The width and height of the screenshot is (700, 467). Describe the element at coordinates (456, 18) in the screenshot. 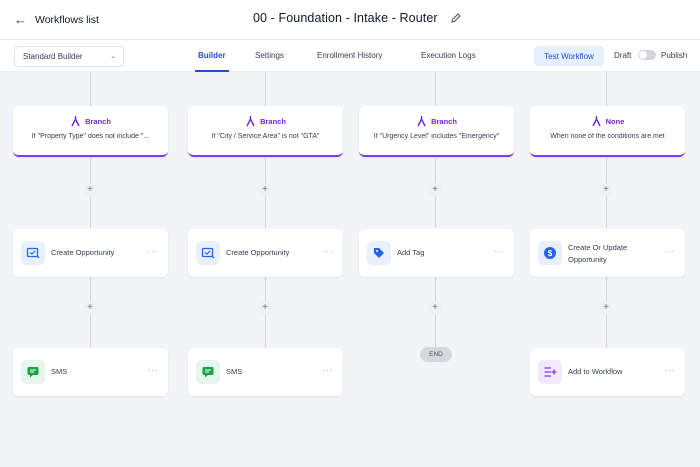

I see `pencil-icon` at that location.